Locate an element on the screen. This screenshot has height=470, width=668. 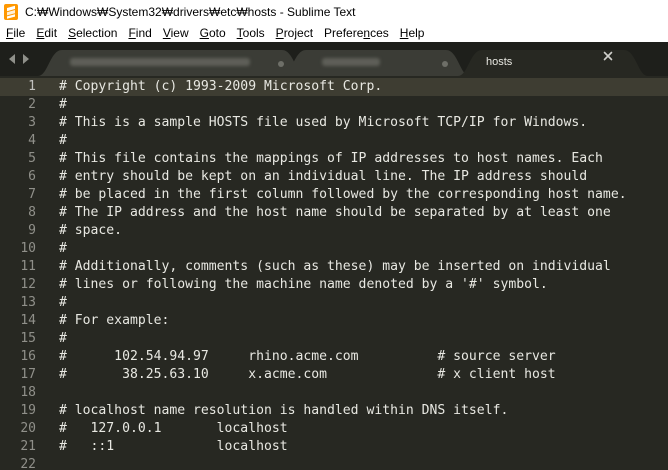
code-line: 2 # is located at coordinates (334, 105).